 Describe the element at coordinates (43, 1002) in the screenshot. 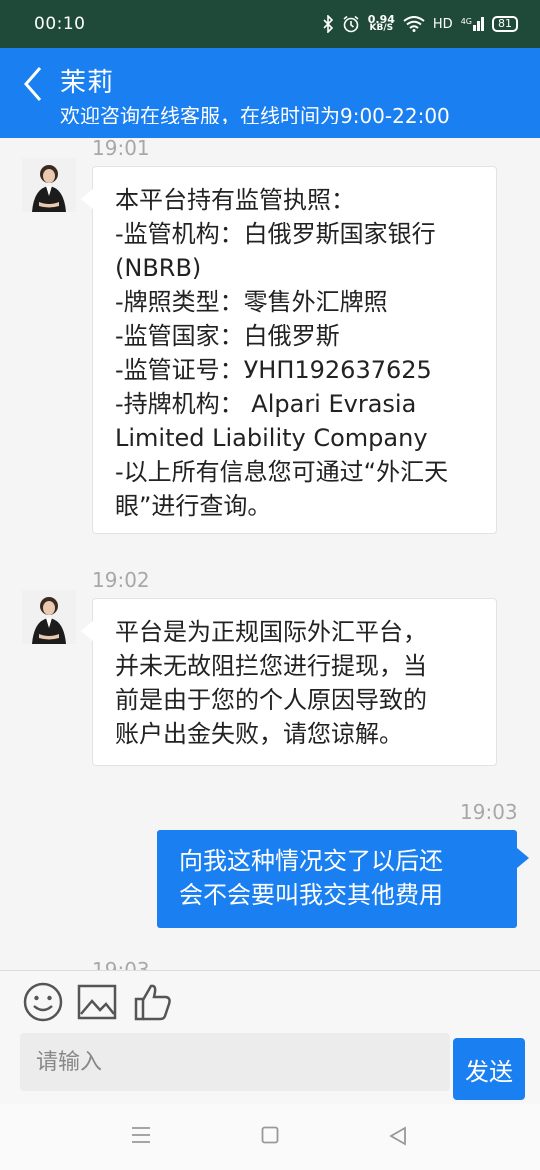

I see `smiley-icon` at that location.